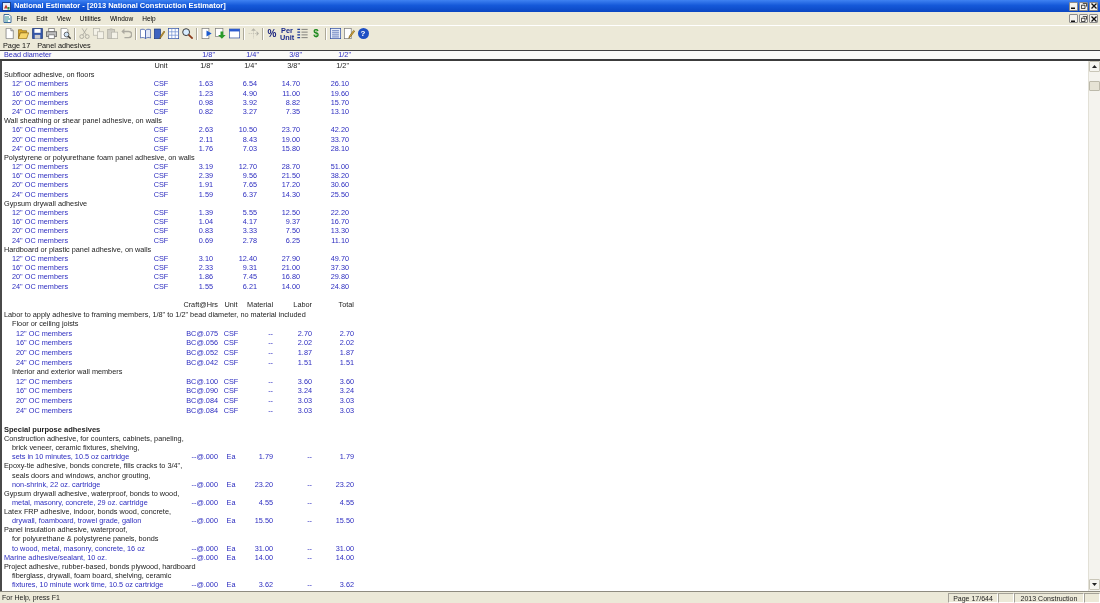 The height and width of the screenshot is (603, 1100). Describe the element at coordinates (159, 33) in the screenshot. I see `book-pencil-icon` at that location.